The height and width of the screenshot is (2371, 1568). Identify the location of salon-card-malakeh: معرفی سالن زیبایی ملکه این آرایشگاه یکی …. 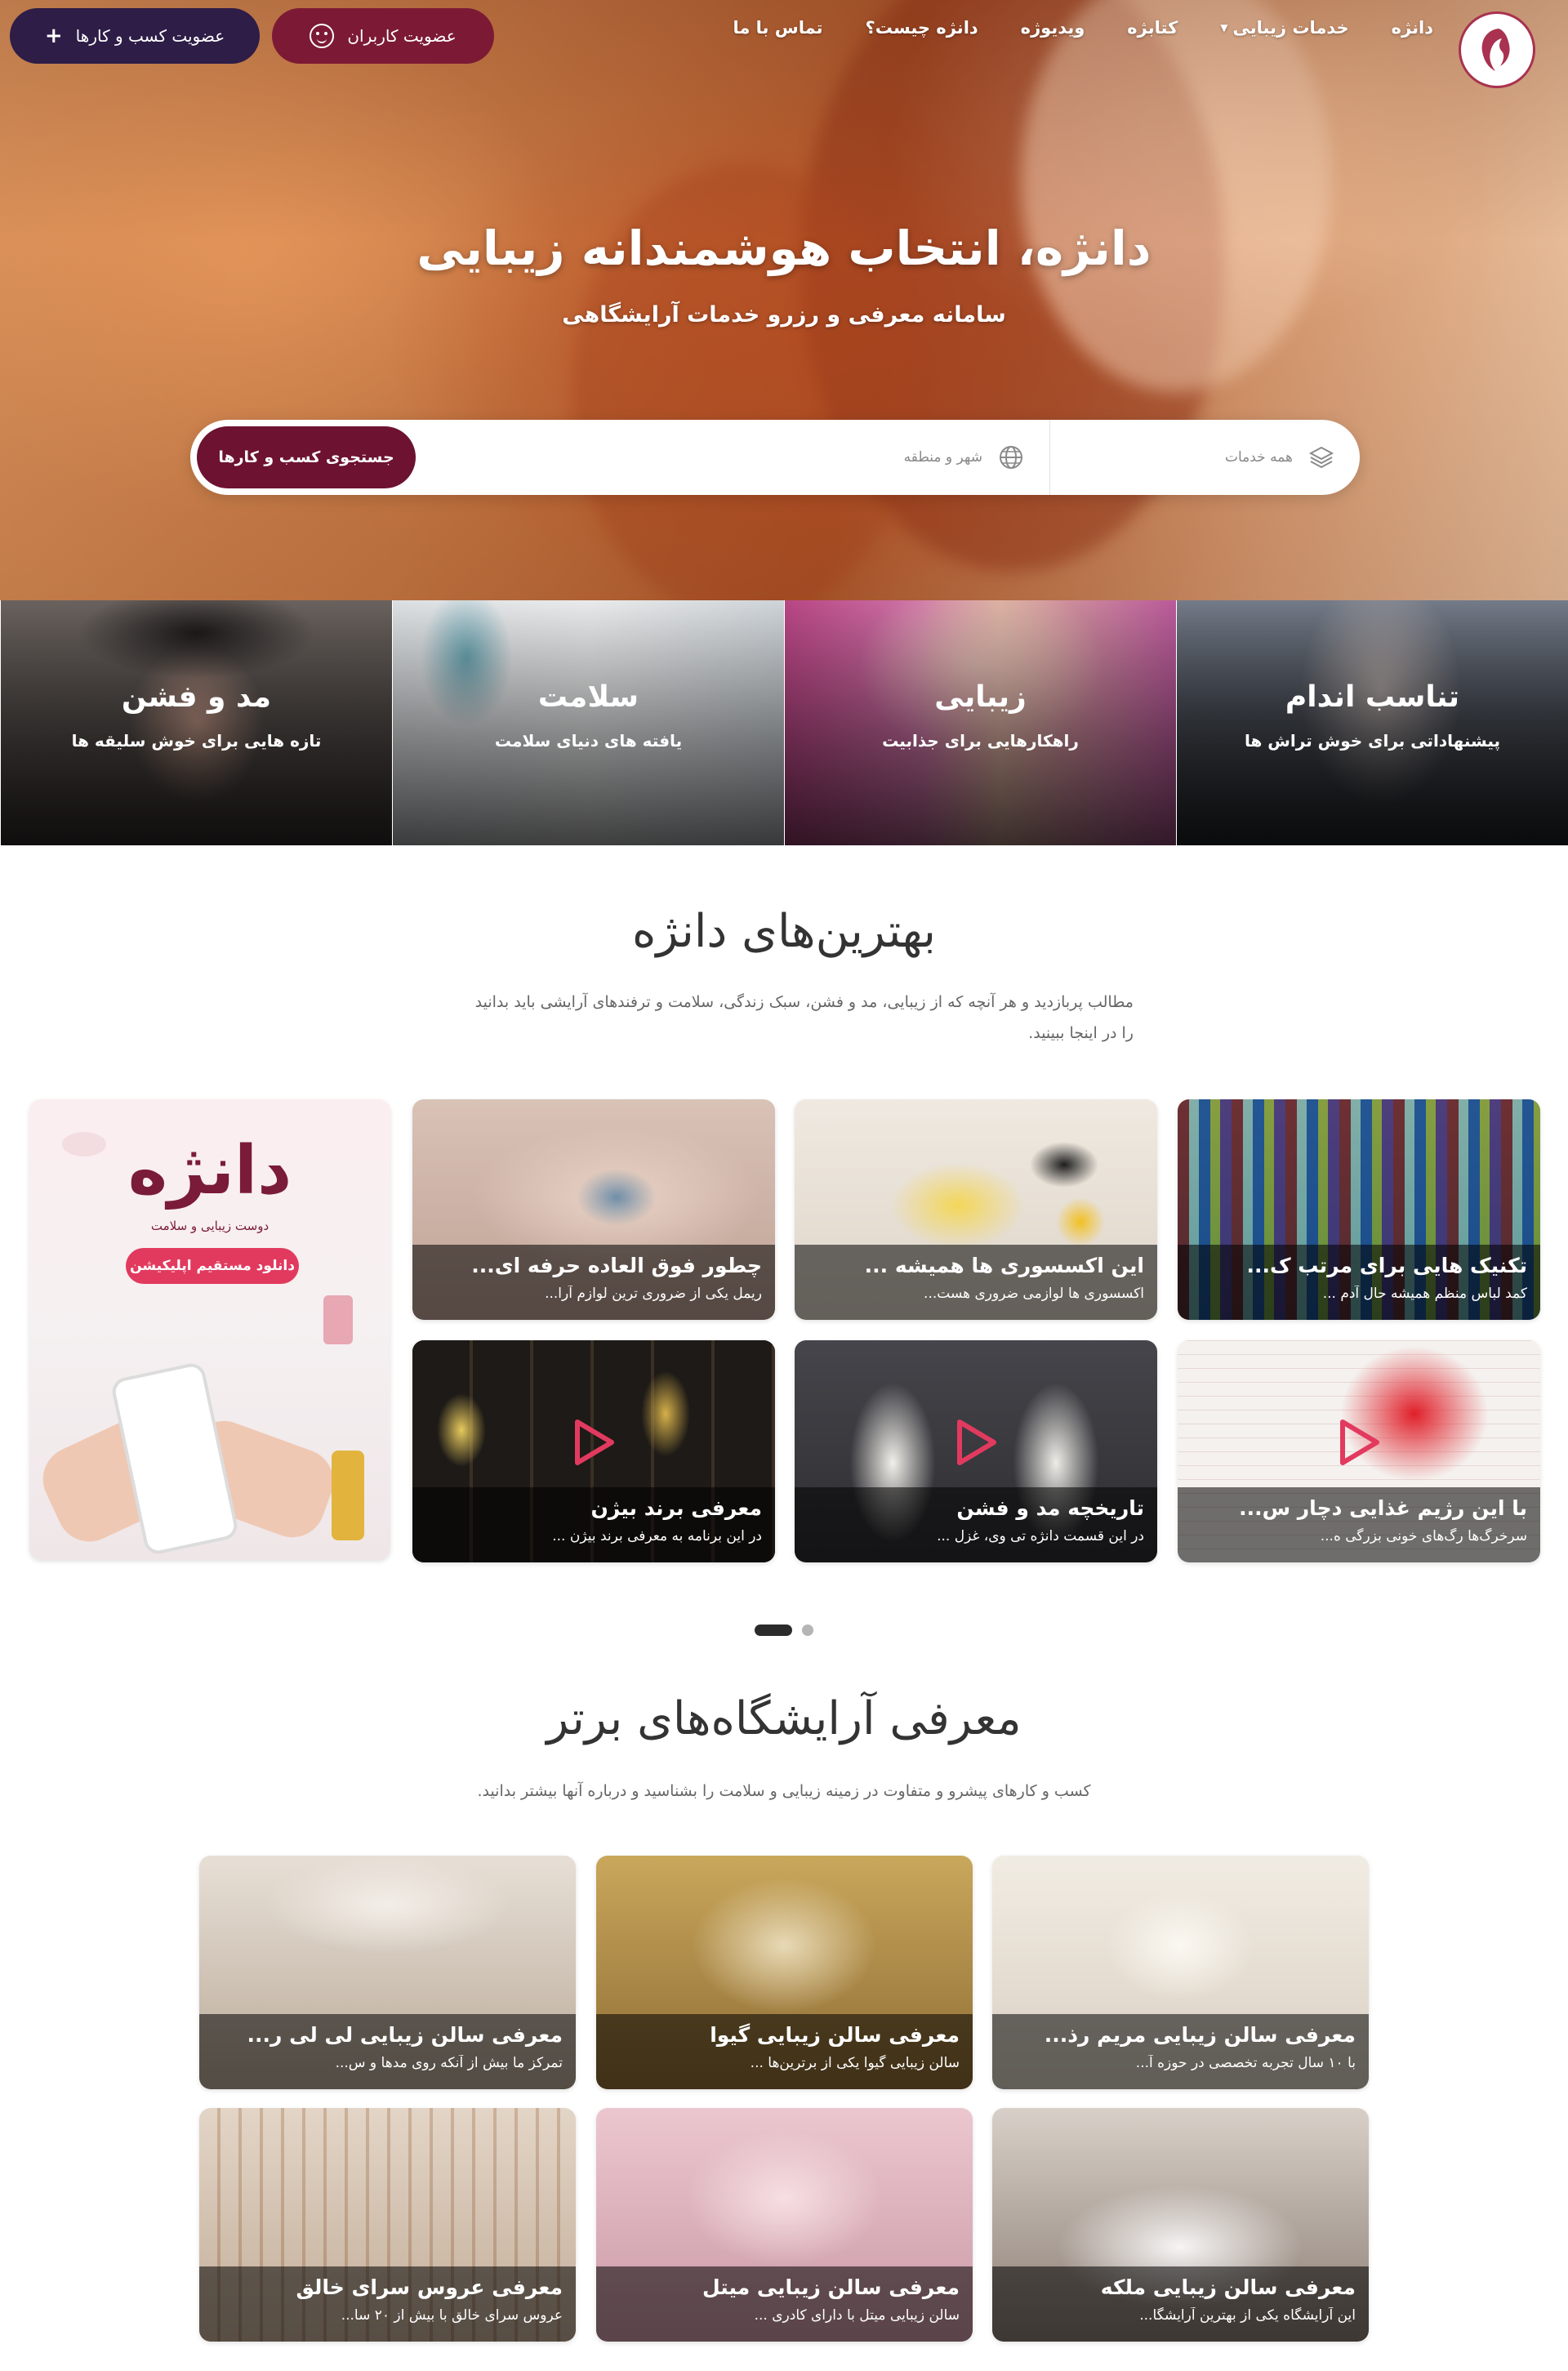
(1180, 2225).